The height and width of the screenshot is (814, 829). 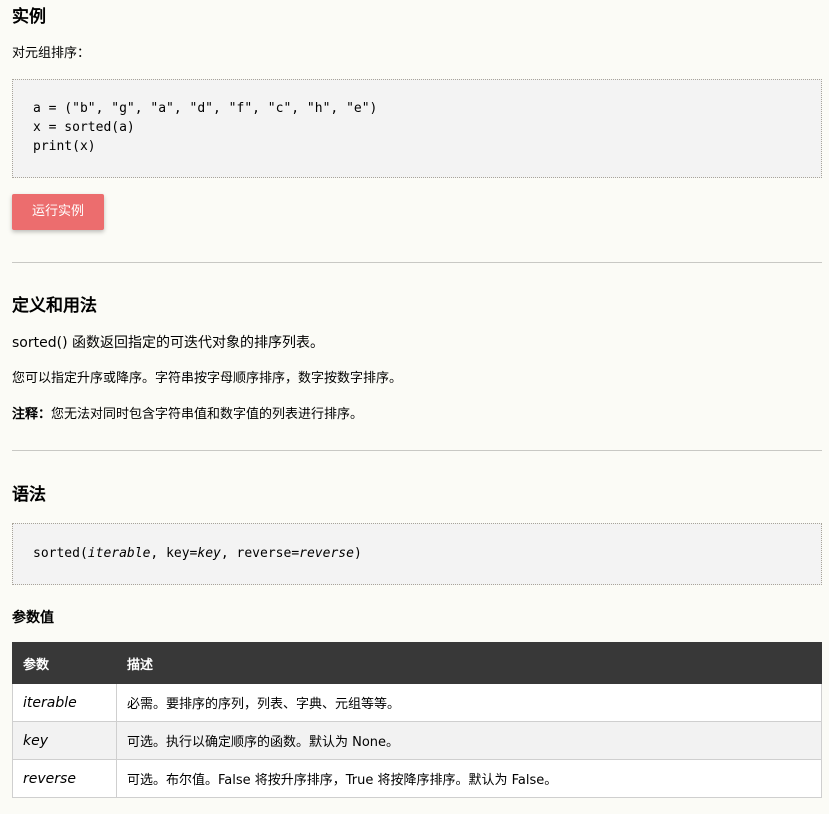 What do you see at coordinates (260, 553) in the screenshot?
I see `syntax-sep: , reverse=` at bounding box center [260, 553].